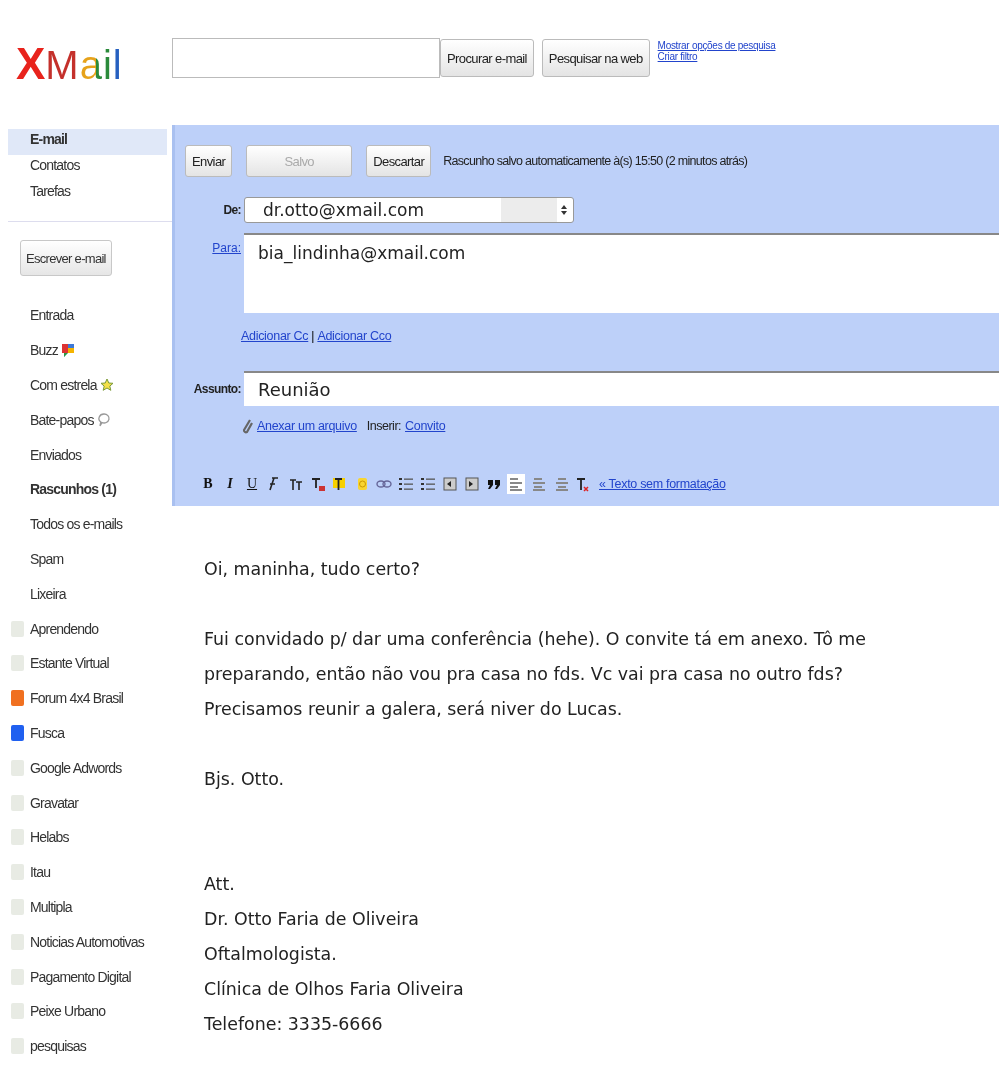  What do you see at coordinates (716, 56) in the screenshot?
I see `search-link: Criar filtro` at bounding box center [716, 56].